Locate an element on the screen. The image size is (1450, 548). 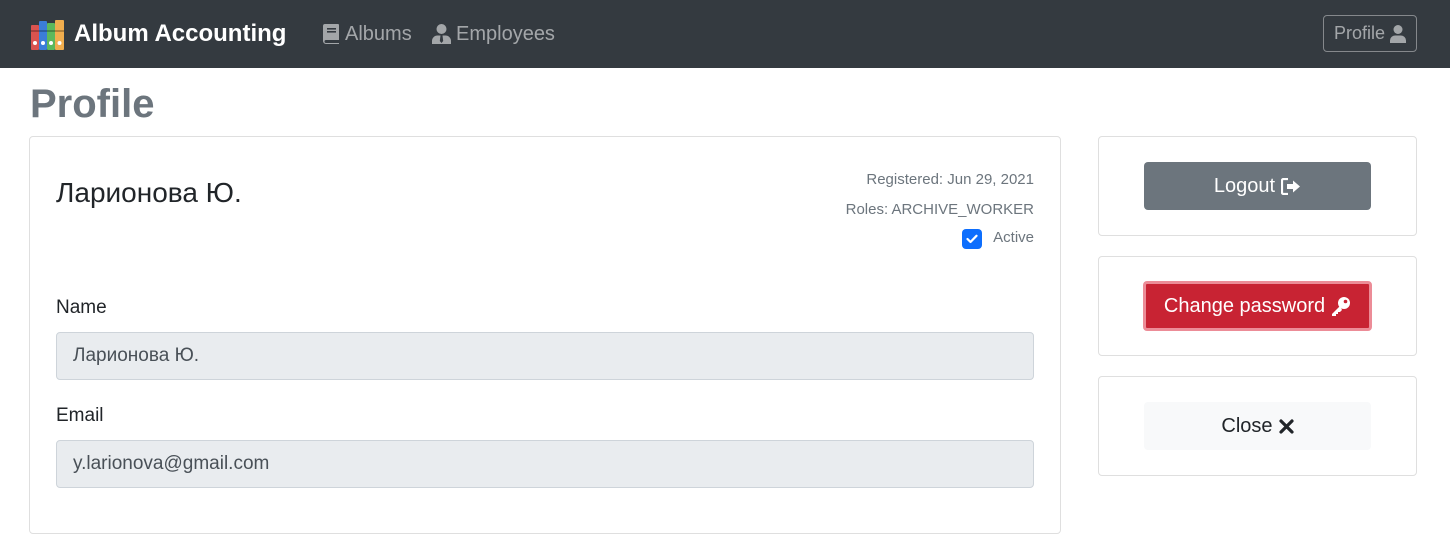
user-name-heading: Ларионова Ю. is located at coordinates (149, 192).